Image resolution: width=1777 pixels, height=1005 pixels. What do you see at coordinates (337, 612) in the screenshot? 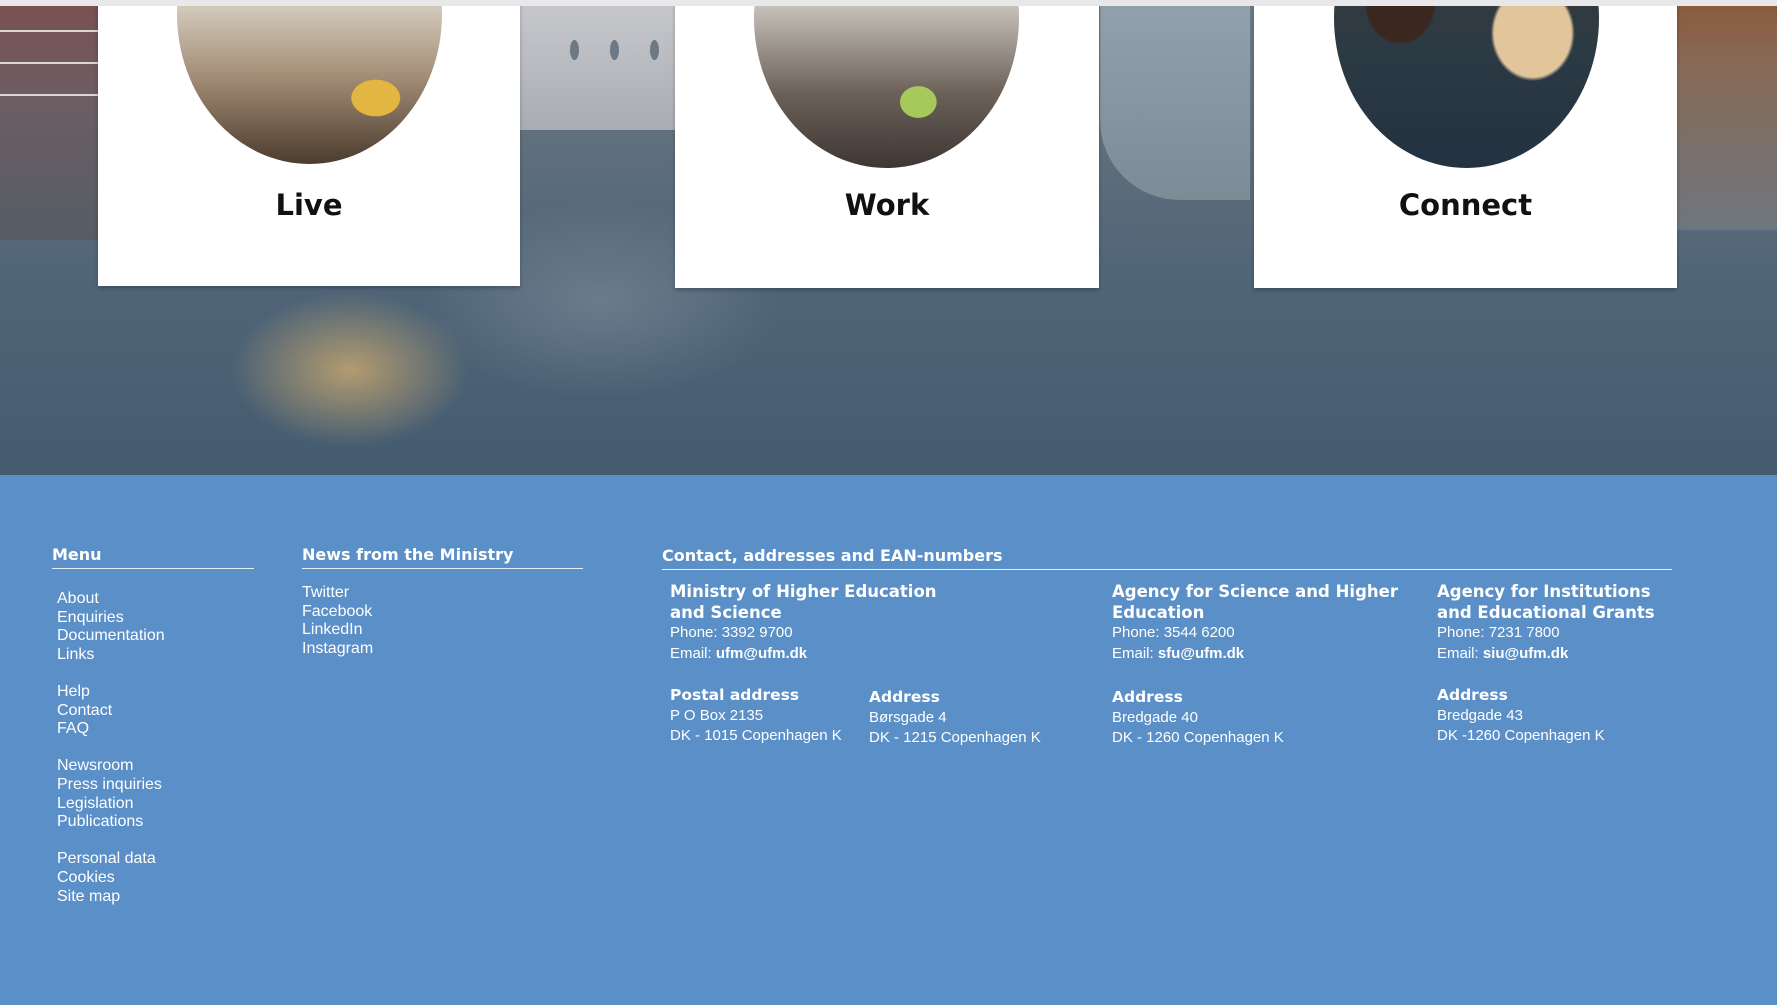
I see `social-link-facebook: Facebook` at bounding box center [337, 612].